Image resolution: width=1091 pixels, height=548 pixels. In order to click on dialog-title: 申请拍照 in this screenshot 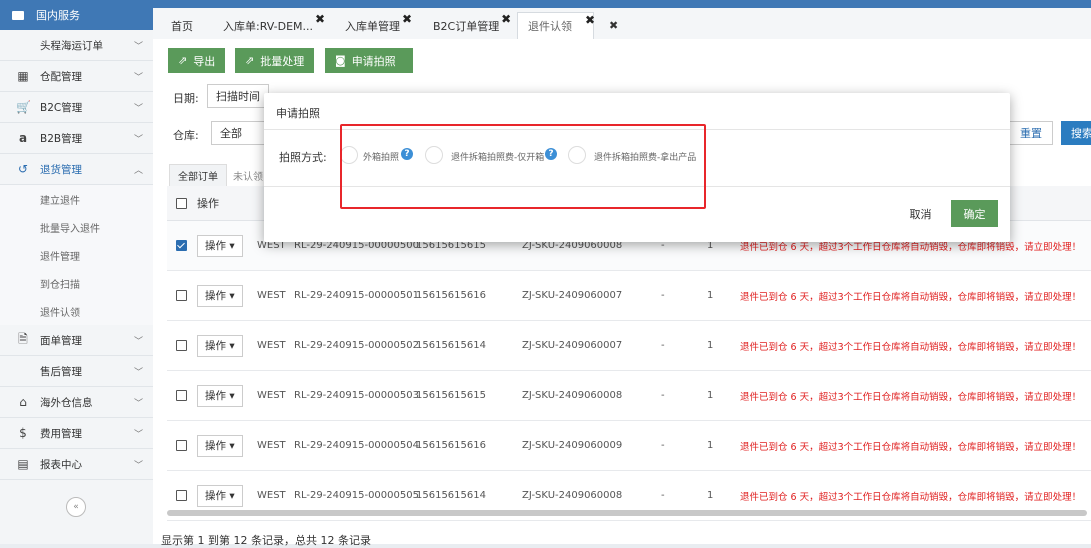, I will do `click(298, 113)`.